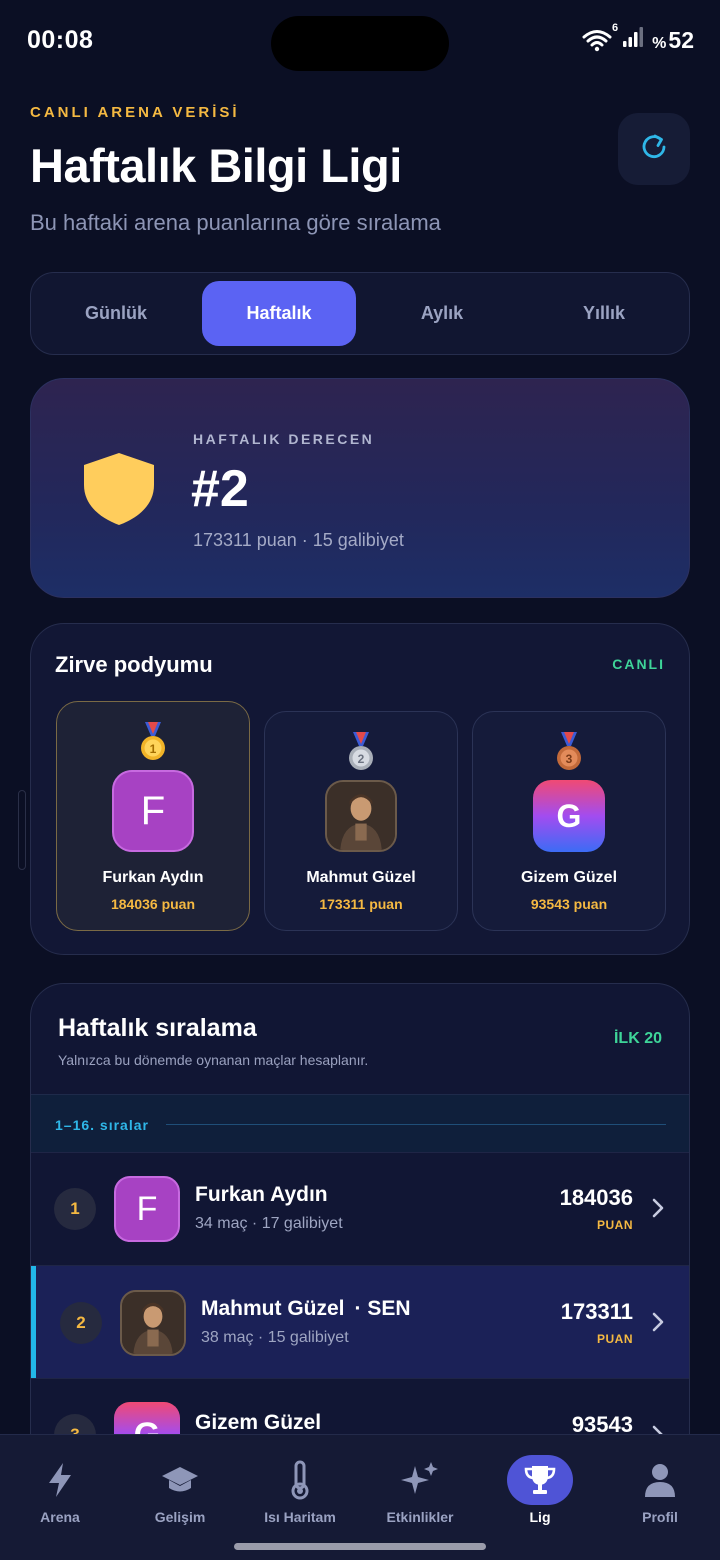 This screenshot has height=1560, width=720. I want to click on current-user-tag: · SEN, so click(382, 1308).